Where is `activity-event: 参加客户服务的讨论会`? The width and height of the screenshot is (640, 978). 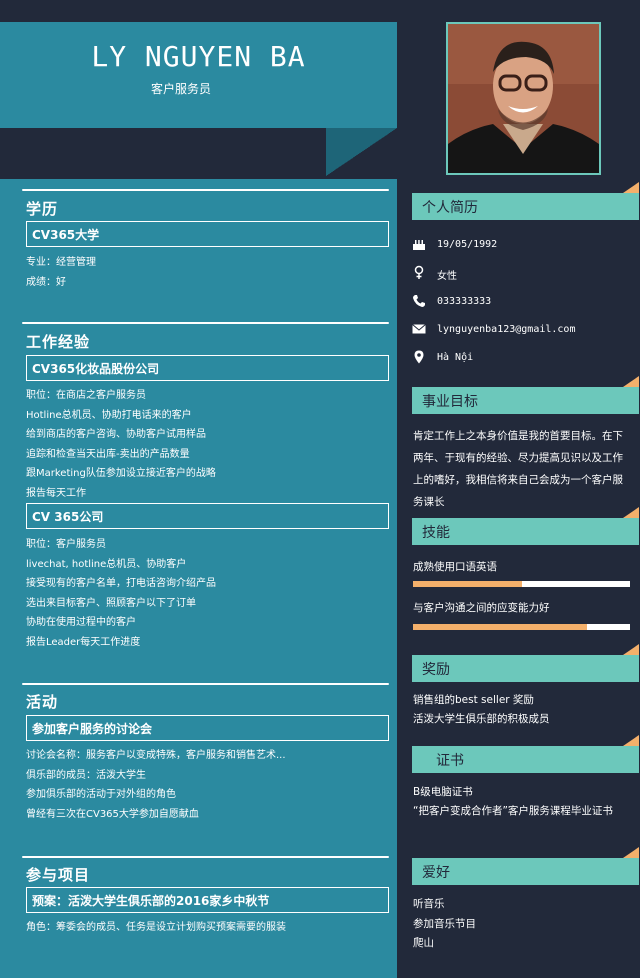
activity-event: 参加客户服务的讨论会 is located at coordinates (207, 728).